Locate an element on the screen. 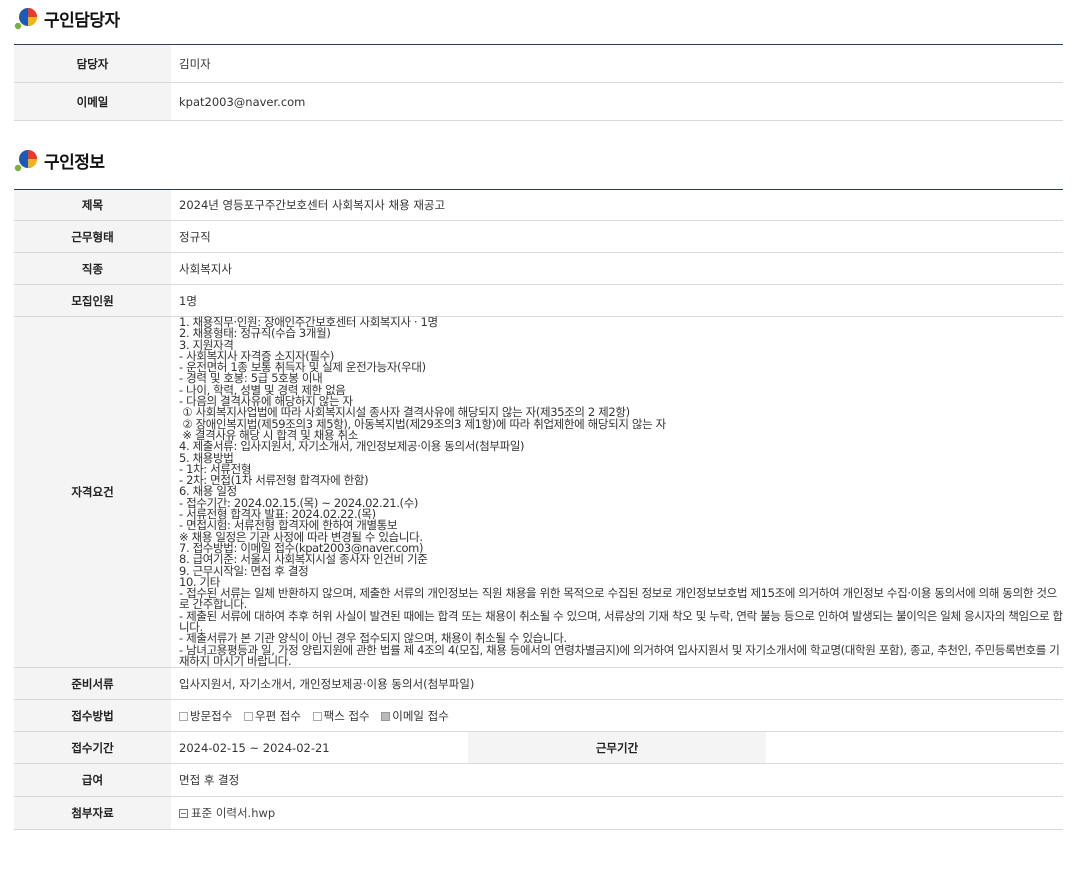 The width and height of the screenshot is (1087, 869). salary-label: 급여 is located at coordinates (92, 780).